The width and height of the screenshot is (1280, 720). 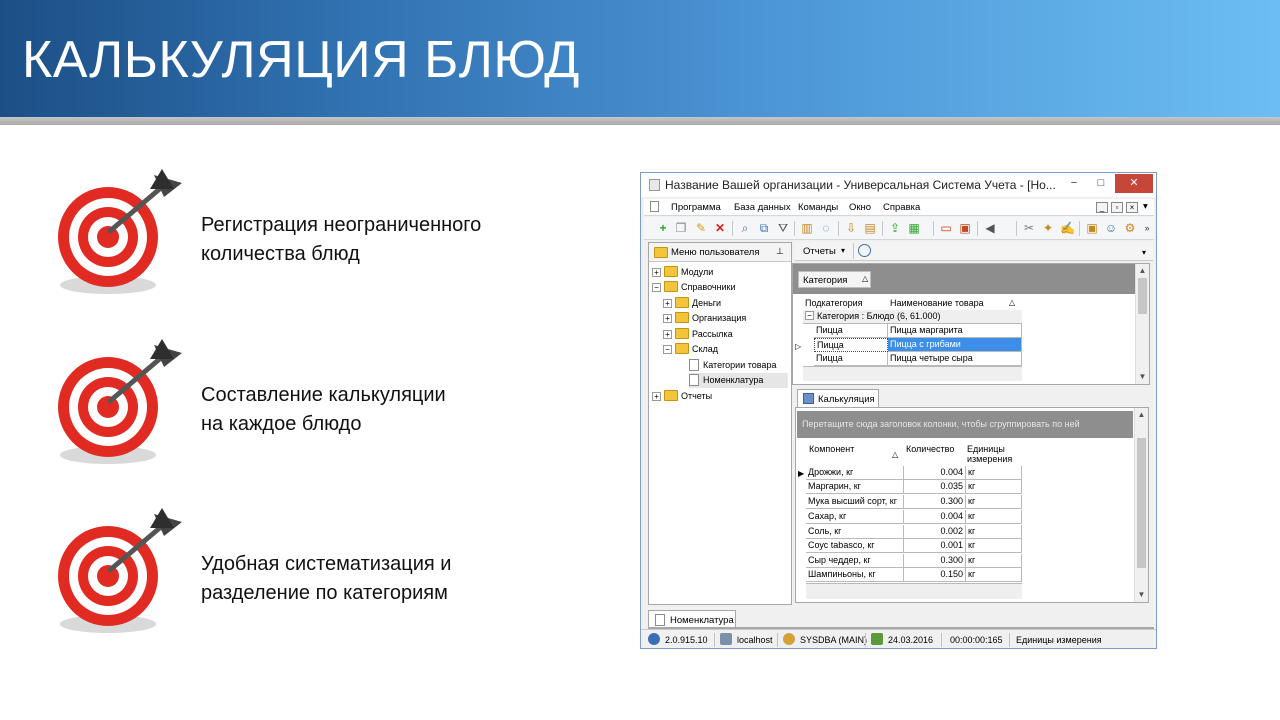 What do you see at coordinates (762, 207) in the screenshot?
I see `menu-database: База данных` at bounding box center [762, 207].